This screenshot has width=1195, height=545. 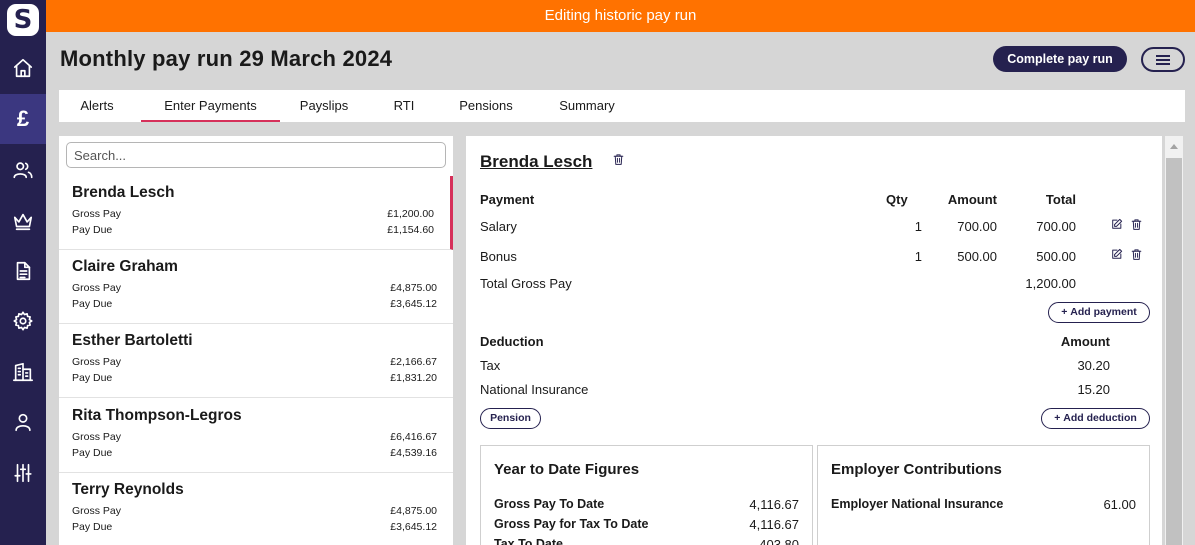 What do you see at coordinates (157, 415) in the screenshot?
I see `employee-name: Rita Thompson-Legros` at bounding box center [157, 415].